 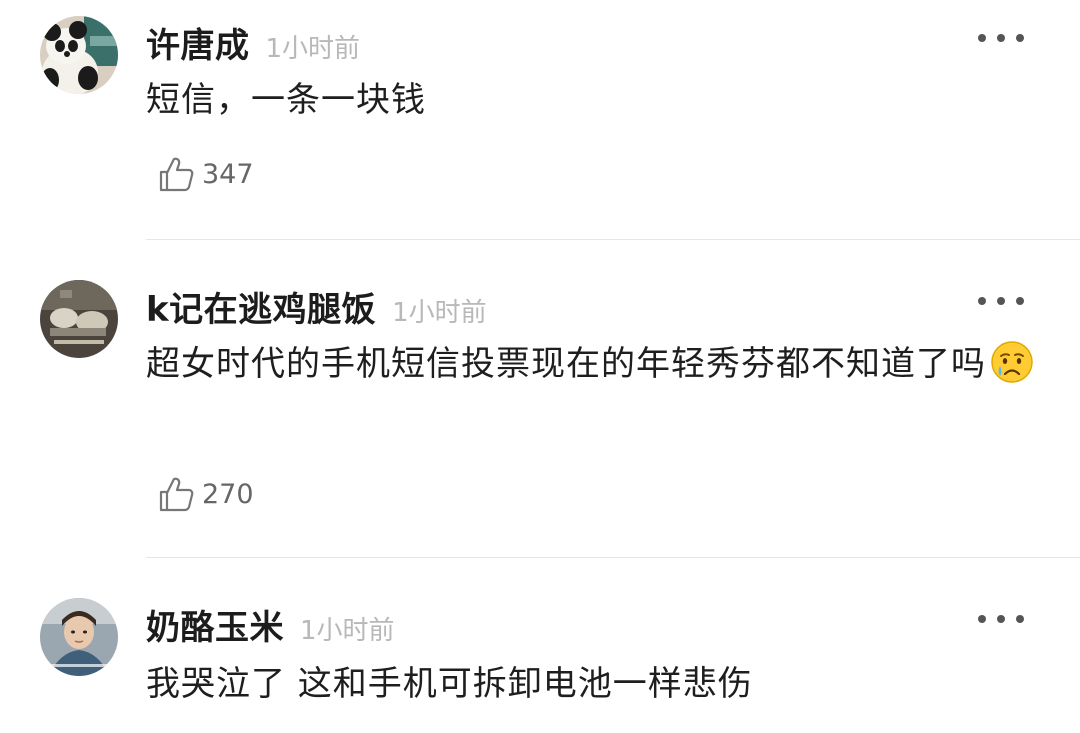 What do you see at coordinates (198, 42) in the screenshot?
I see `username: 许唐成` at bounding box center [198, 42].